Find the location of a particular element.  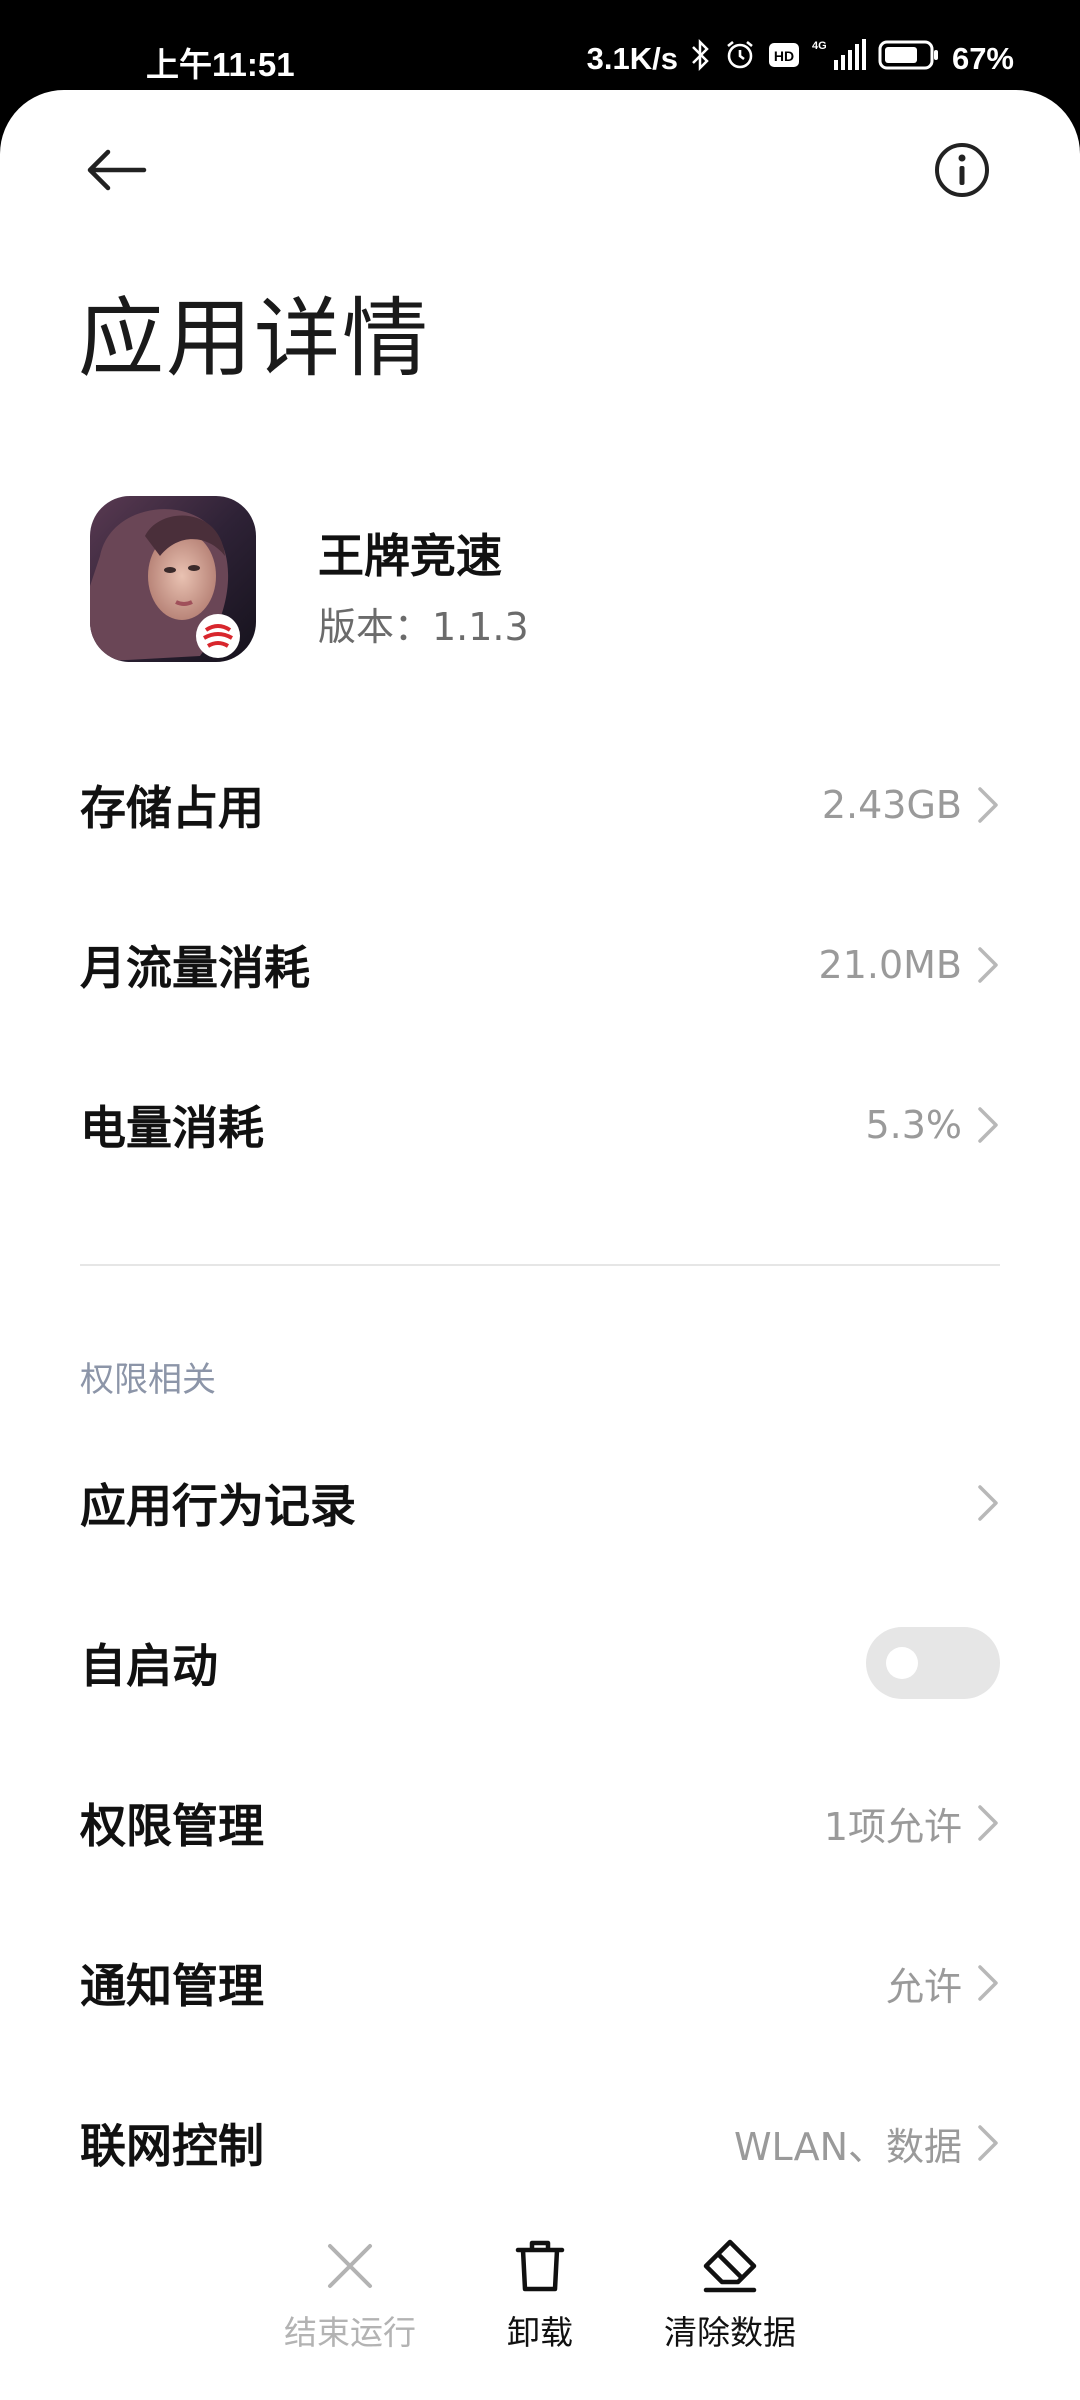

row-label: 联网控制 is located at coordinates (172, 2146).